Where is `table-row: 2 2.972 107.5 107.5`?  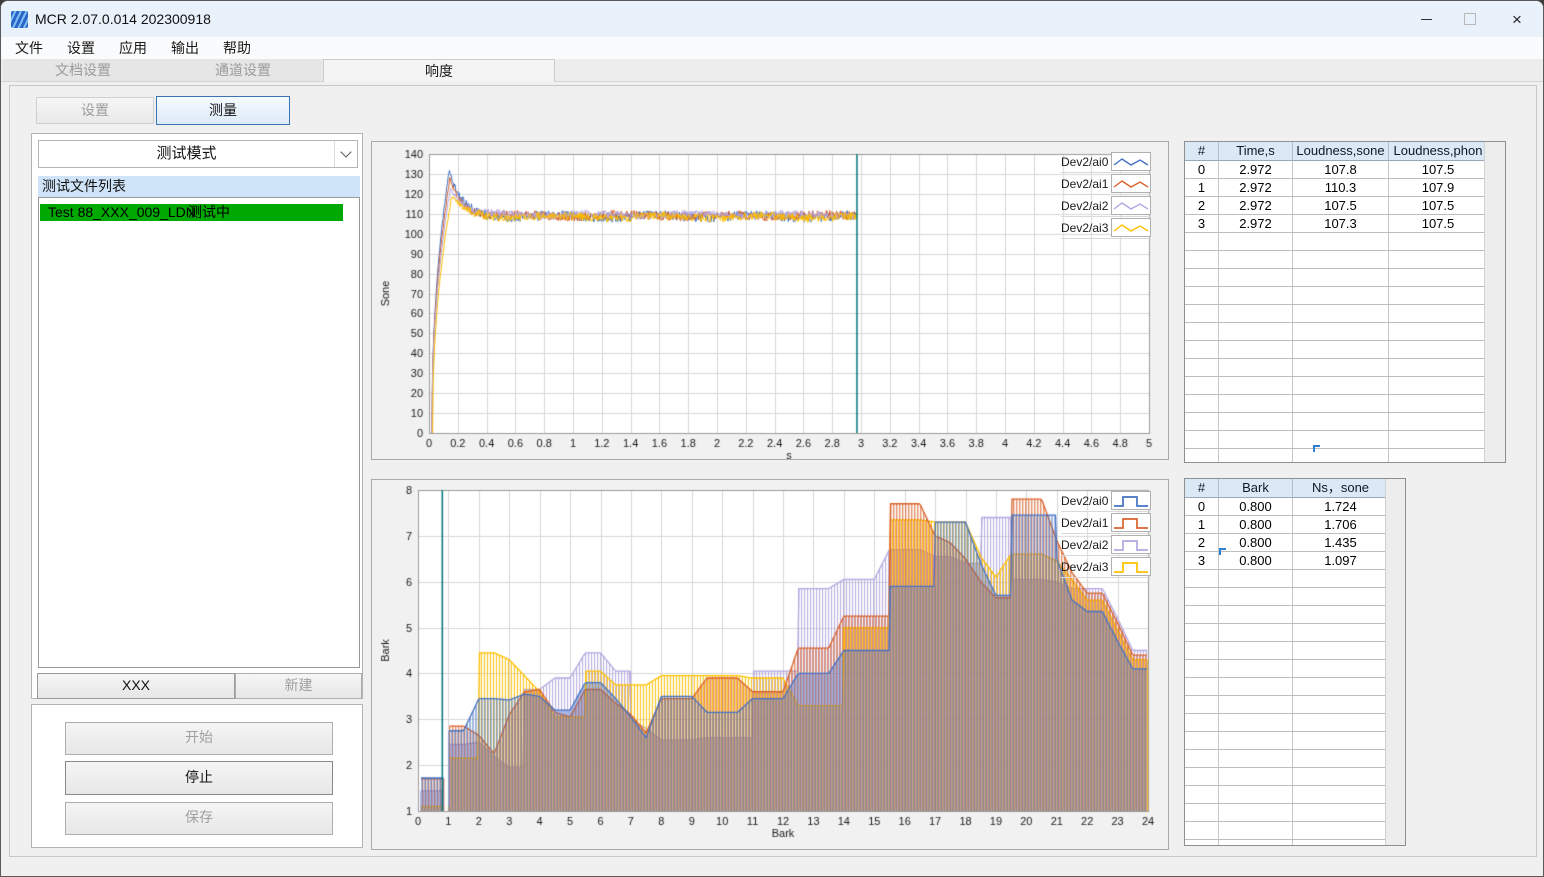 table-row: 2 2.972 107.5 107.5 is located at coordinates (1336, 206).